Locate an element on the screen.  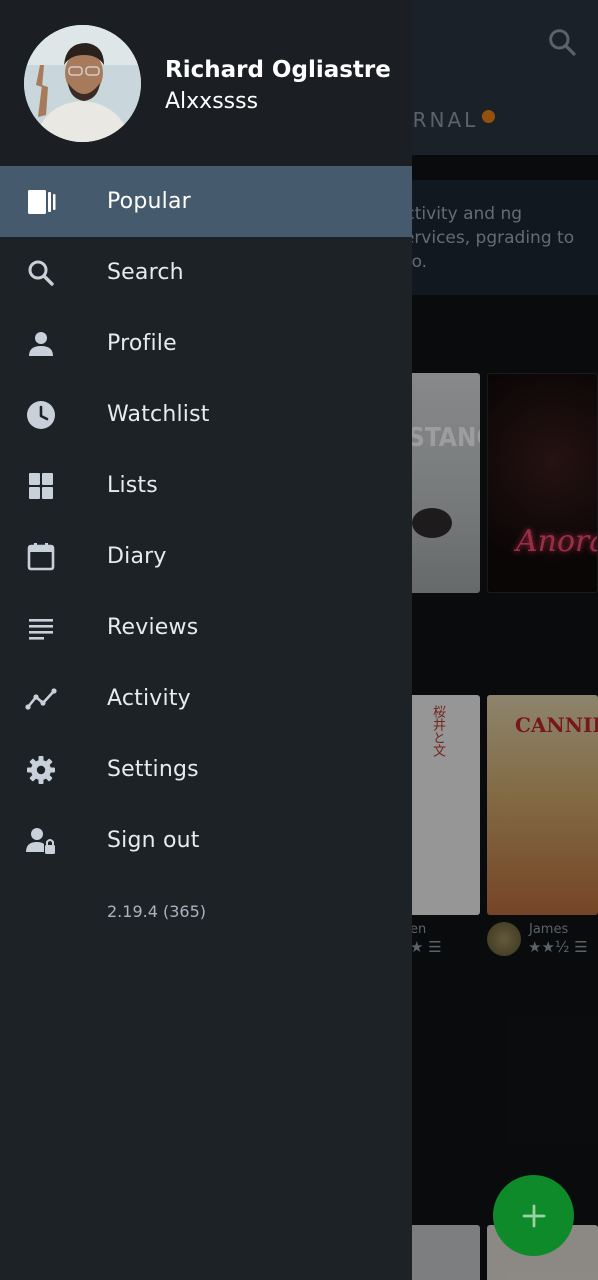
menu-item-watchlist: Watchlist is located at coordinates (206, 414).